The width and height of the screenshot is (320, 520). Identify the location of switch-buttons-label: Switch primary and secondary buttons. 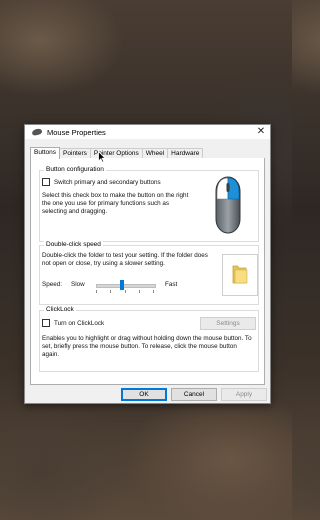
(107, 182).